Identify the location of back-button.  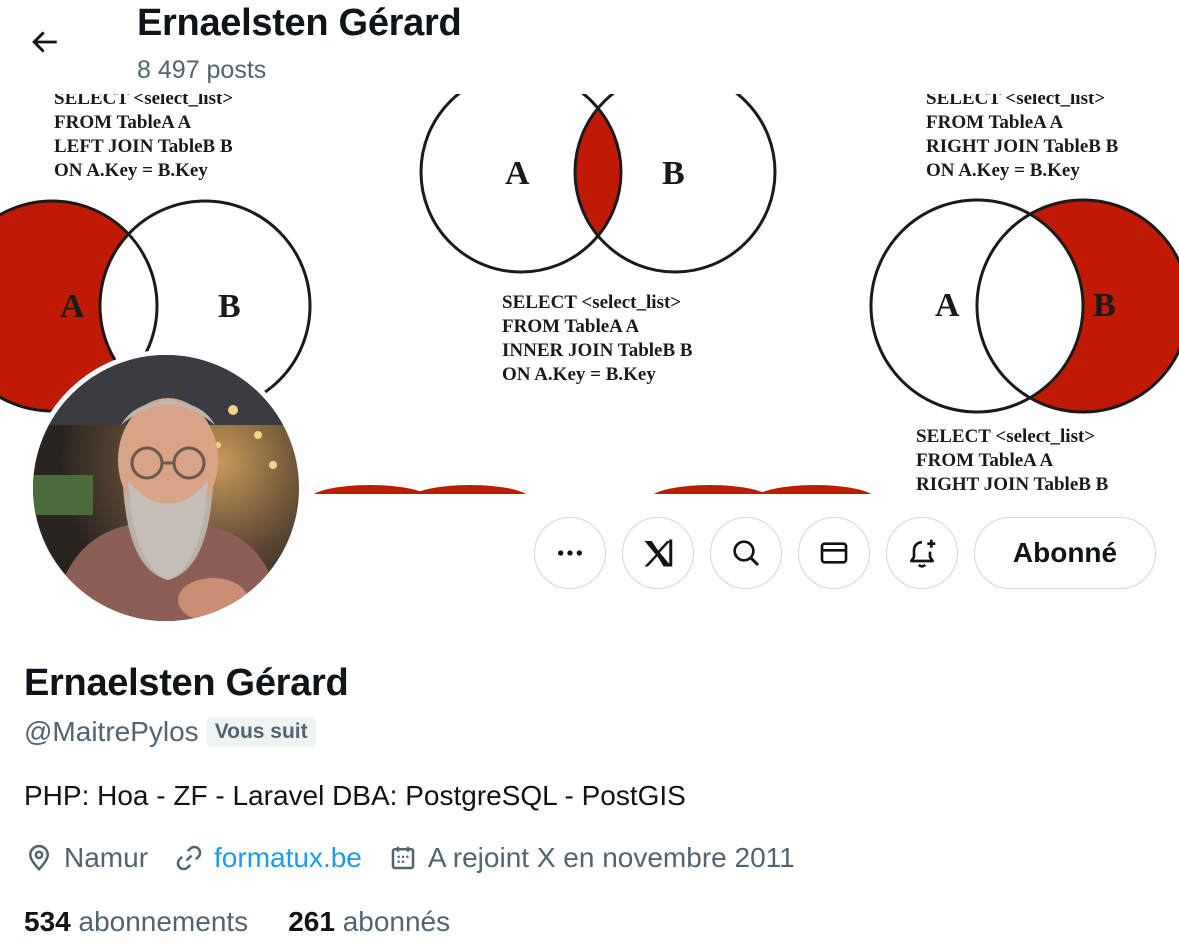
(44, 42).